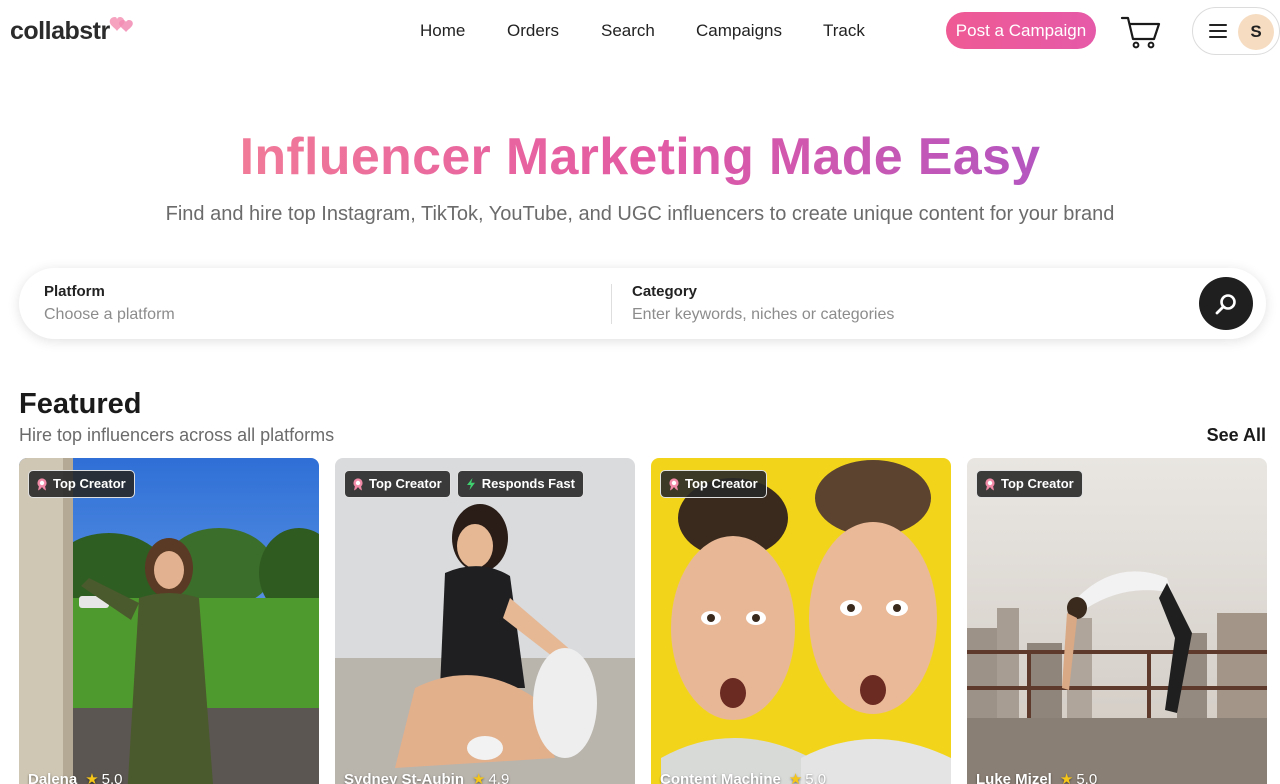 The width and height of the screenshot is (1280, 784). I want to click on creator-meta: Dalena ★ 5.0, so click(75, 777).